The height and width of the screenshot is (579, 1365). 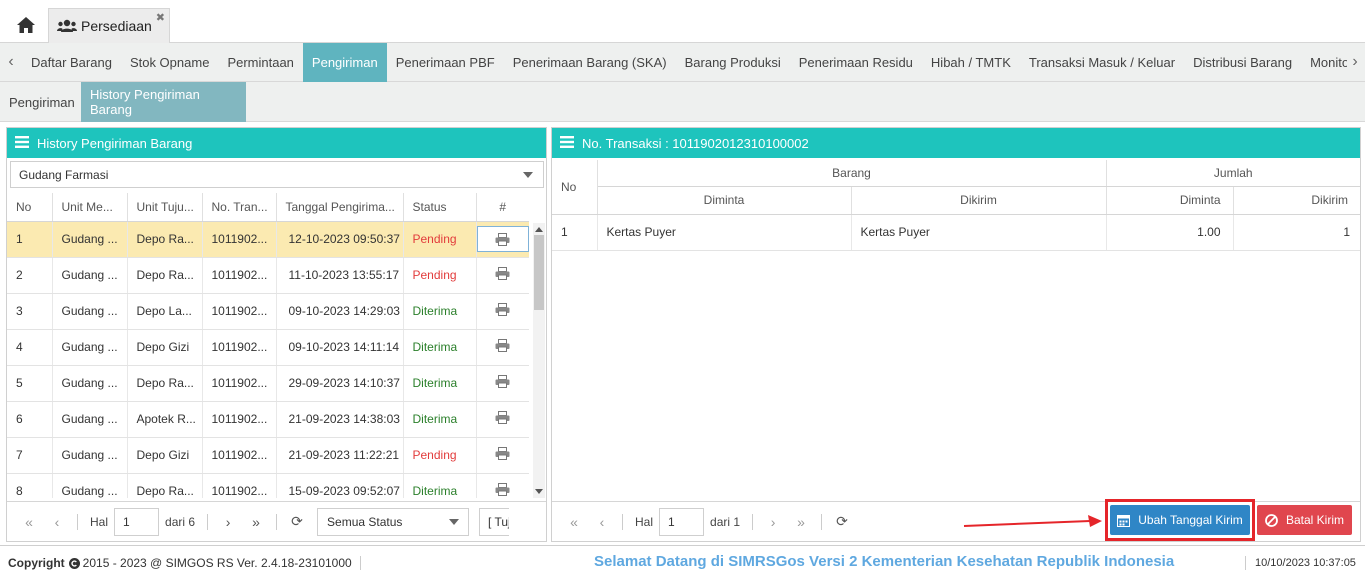 I want to click on cell-no: 6, so click(x=30, y=419).